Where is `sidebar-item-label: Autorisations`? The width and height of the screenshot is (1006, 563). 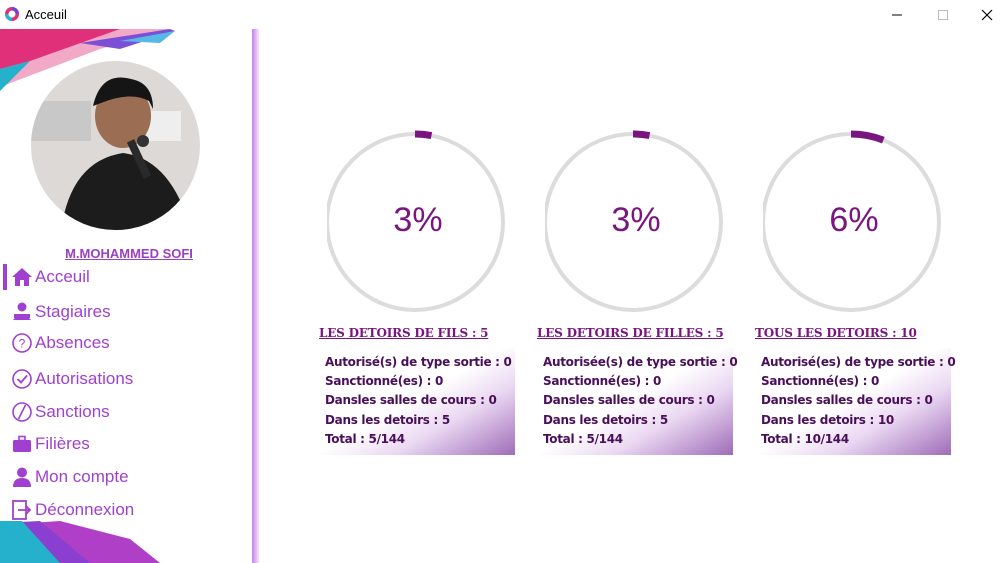 sidebar-item-label: Autorisations is located at coordinates (84, 378).